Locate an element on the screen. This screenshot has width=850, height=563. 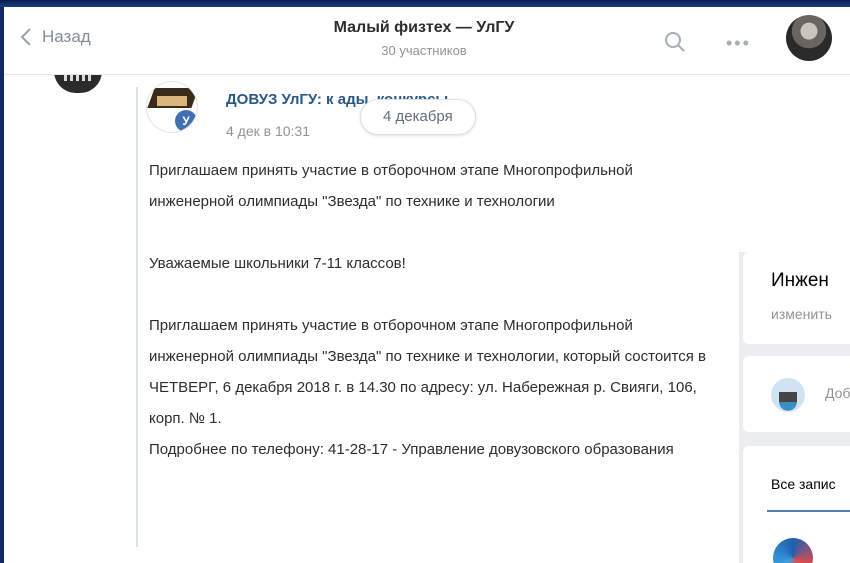
post-time: 4 дек в 10:31 is located at coordinates (268, 131).